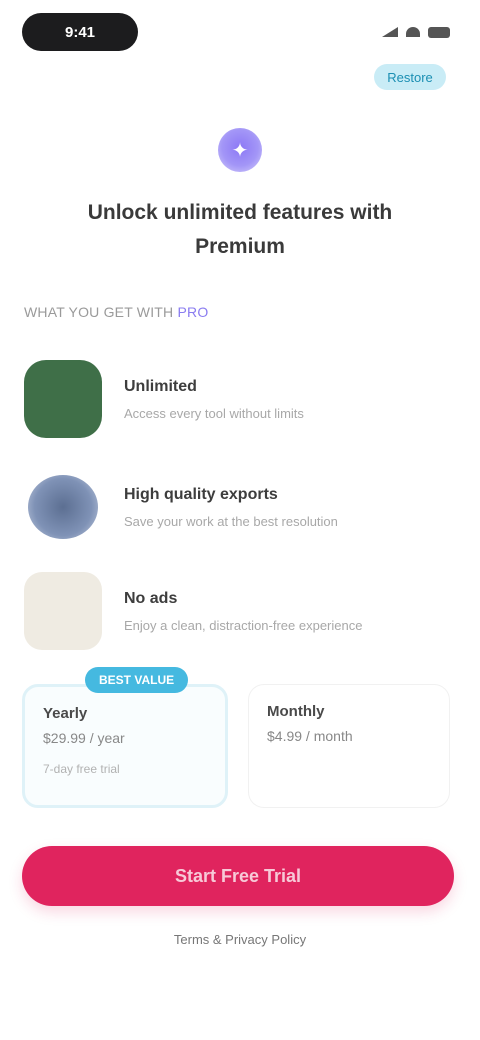  I want to click on section-label-accent: PRO, so click(193, 312).